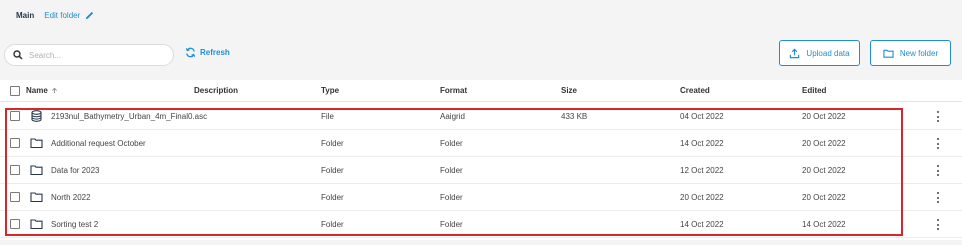  I want to click on row-name: North 2022, so click(71, 197).